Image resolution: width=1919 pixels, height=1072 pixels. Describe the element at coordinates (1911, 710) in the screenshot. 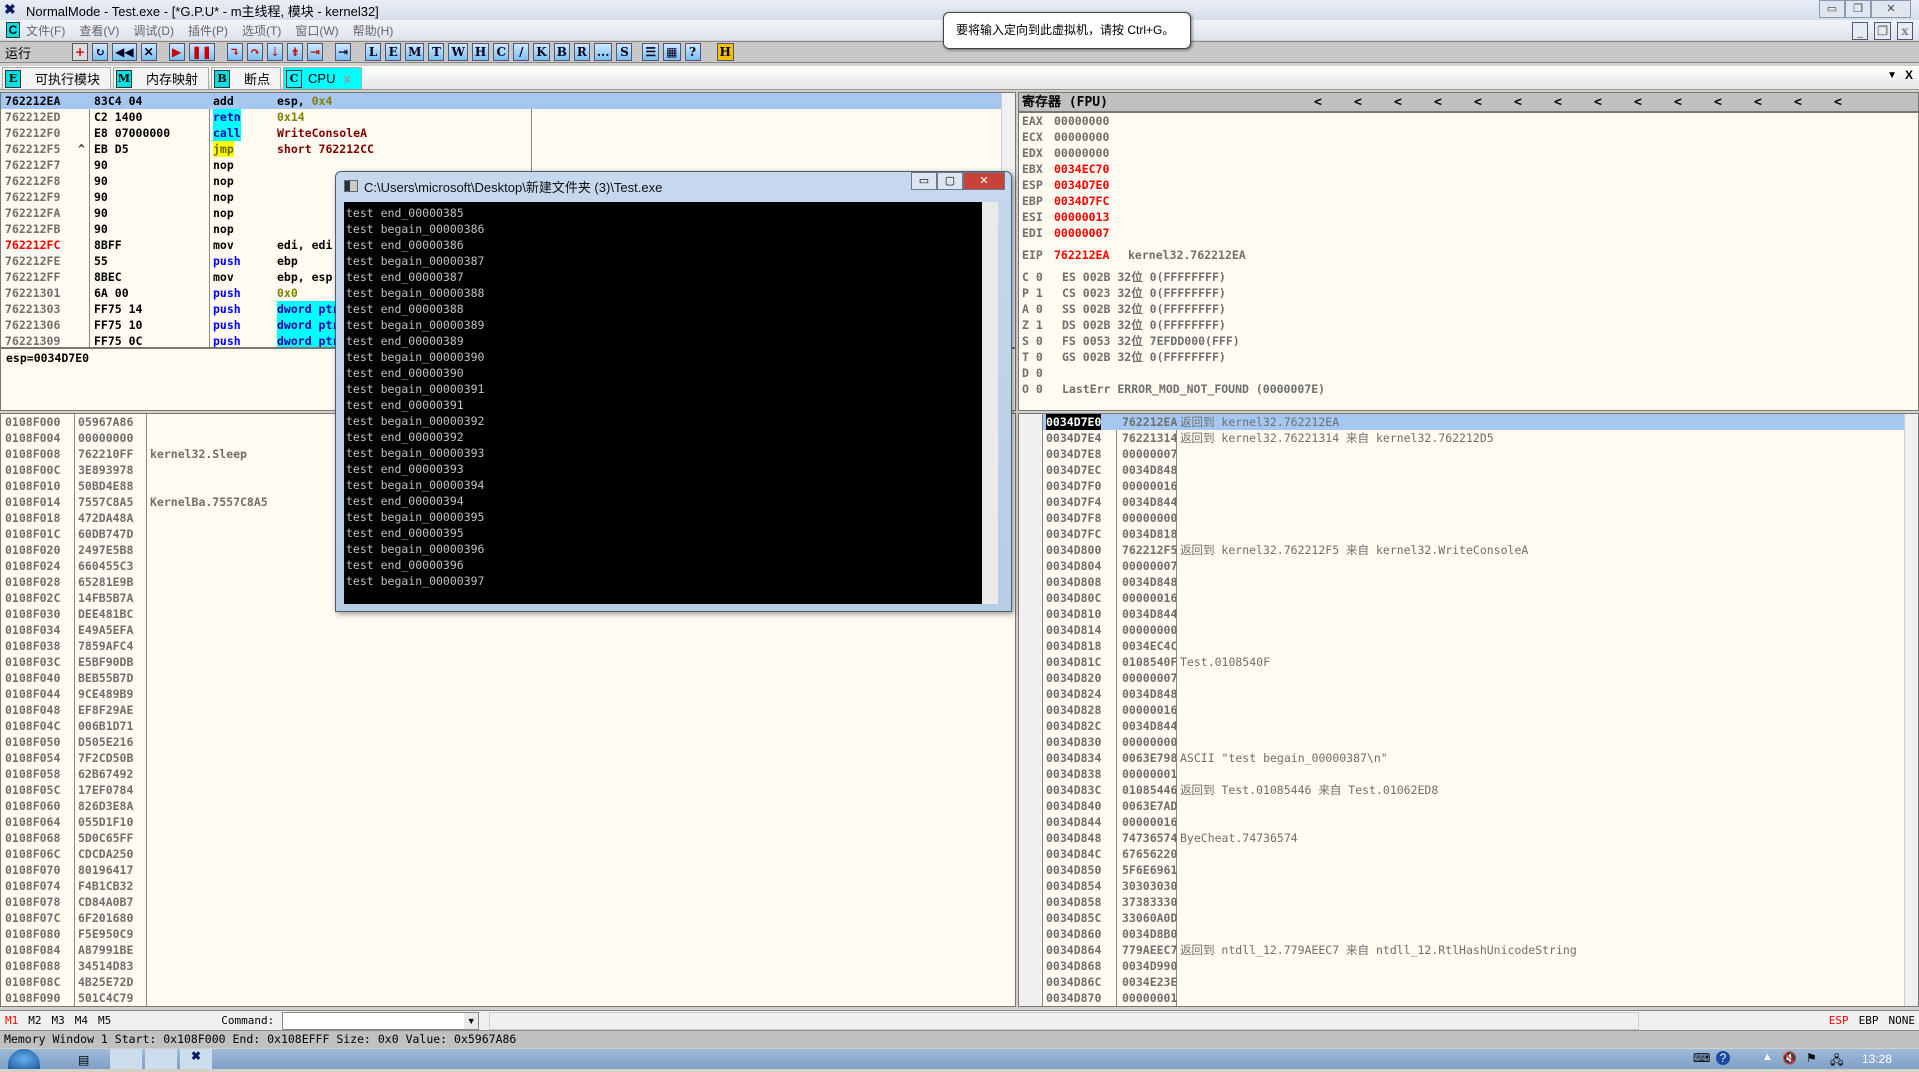

I see `stack-scrollbar` at that location.